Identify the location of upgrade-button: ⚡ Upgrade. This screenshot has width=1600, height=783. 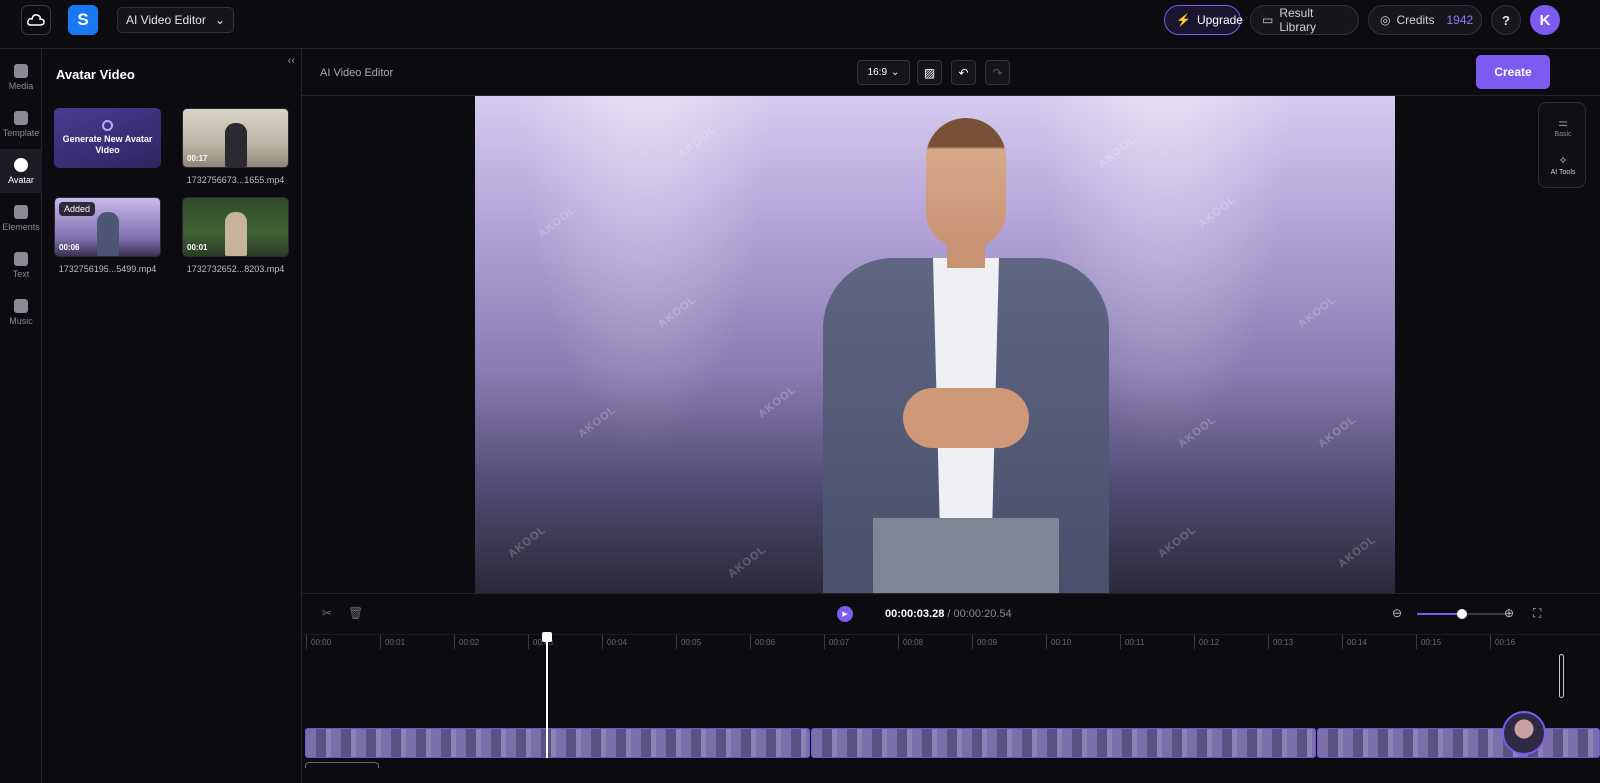
(1203, 20).